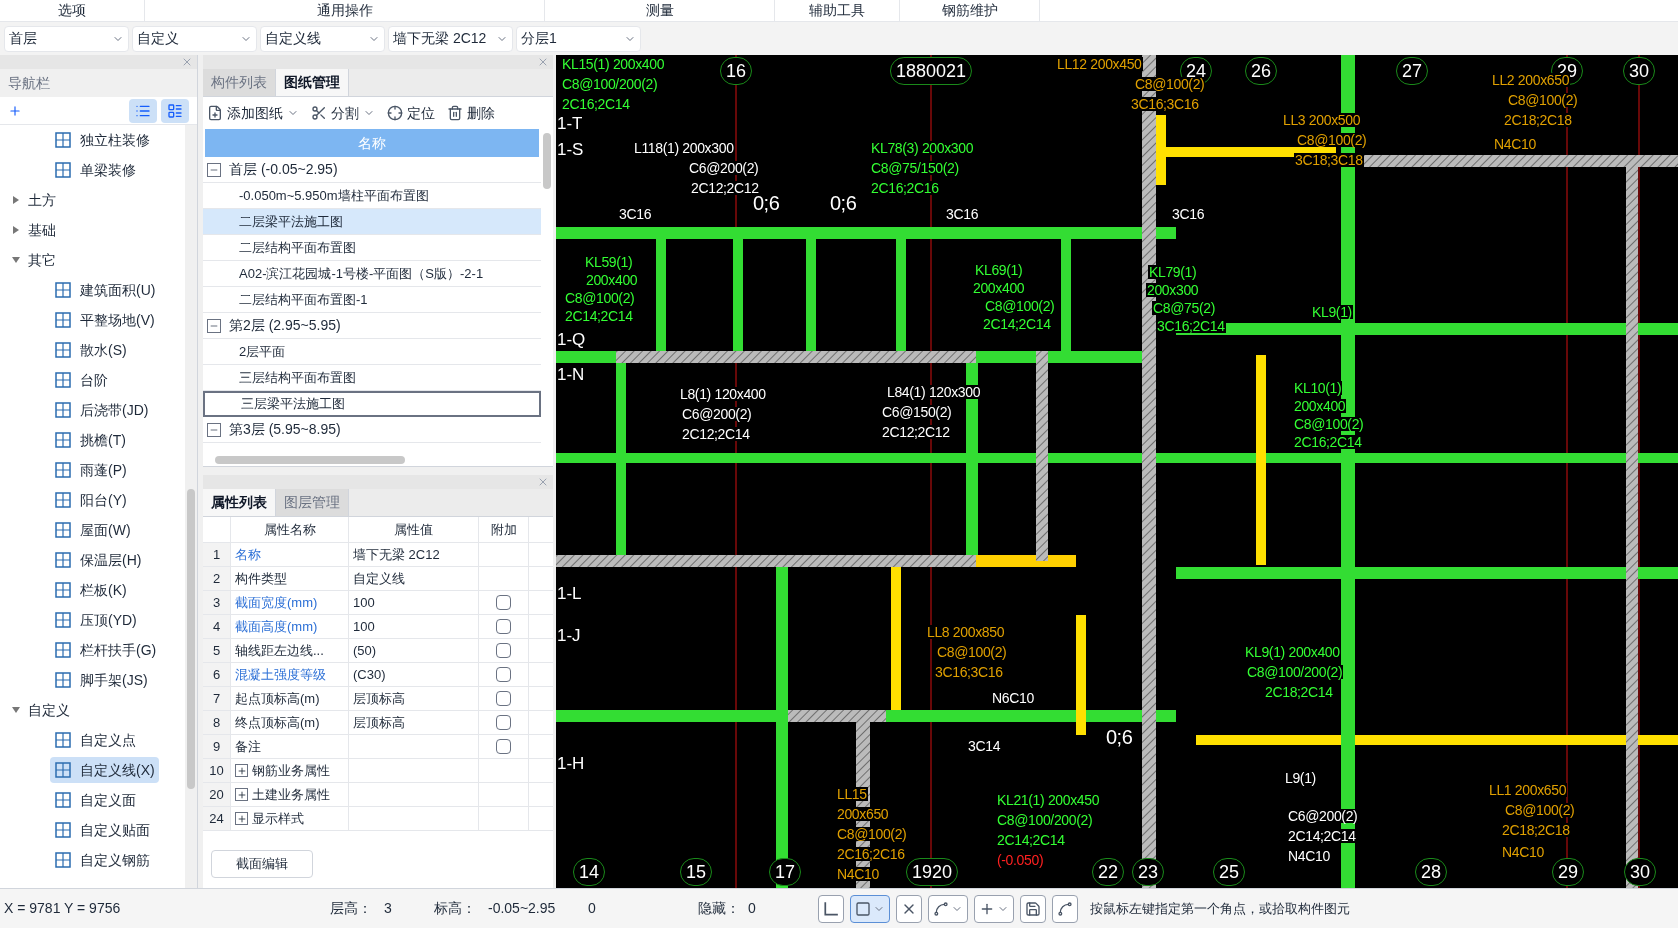 The width and height of the screenshot is (1678, 928). What do you see at coordinates (276, 602) in the screenshot?
I see `property-name: 截面宽度(mm)` at bounding box center [276, 602].